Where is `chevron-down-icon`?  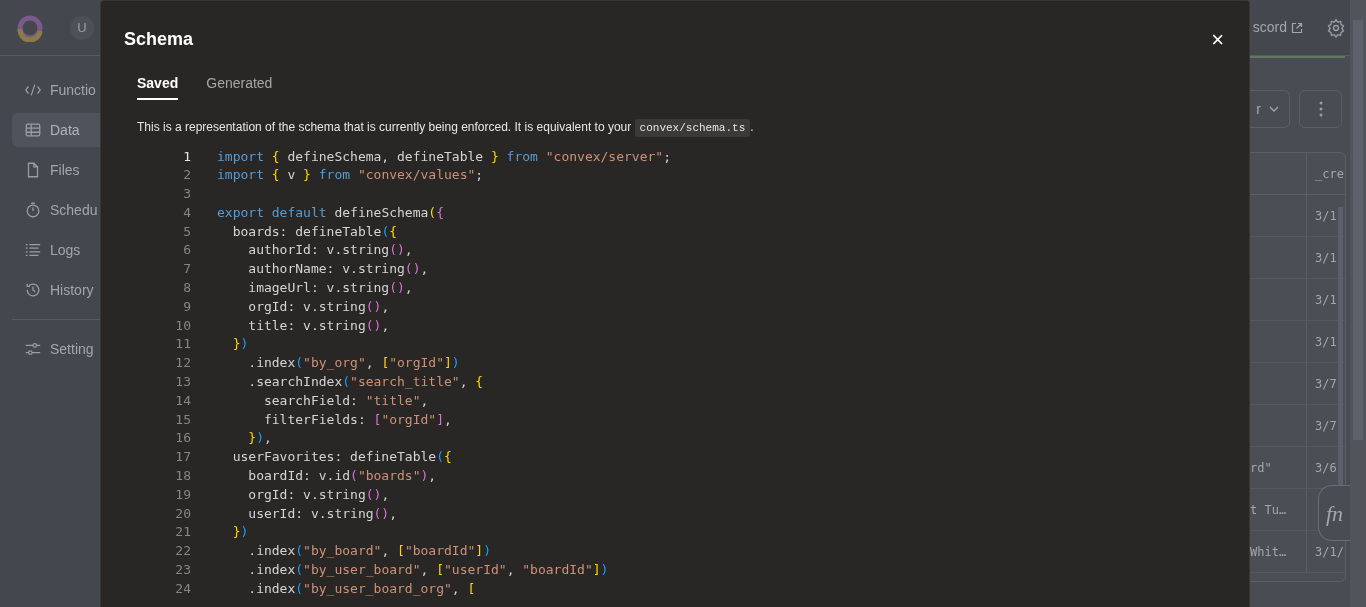
chevron-down-icon is located at coordinates (1274, 109).